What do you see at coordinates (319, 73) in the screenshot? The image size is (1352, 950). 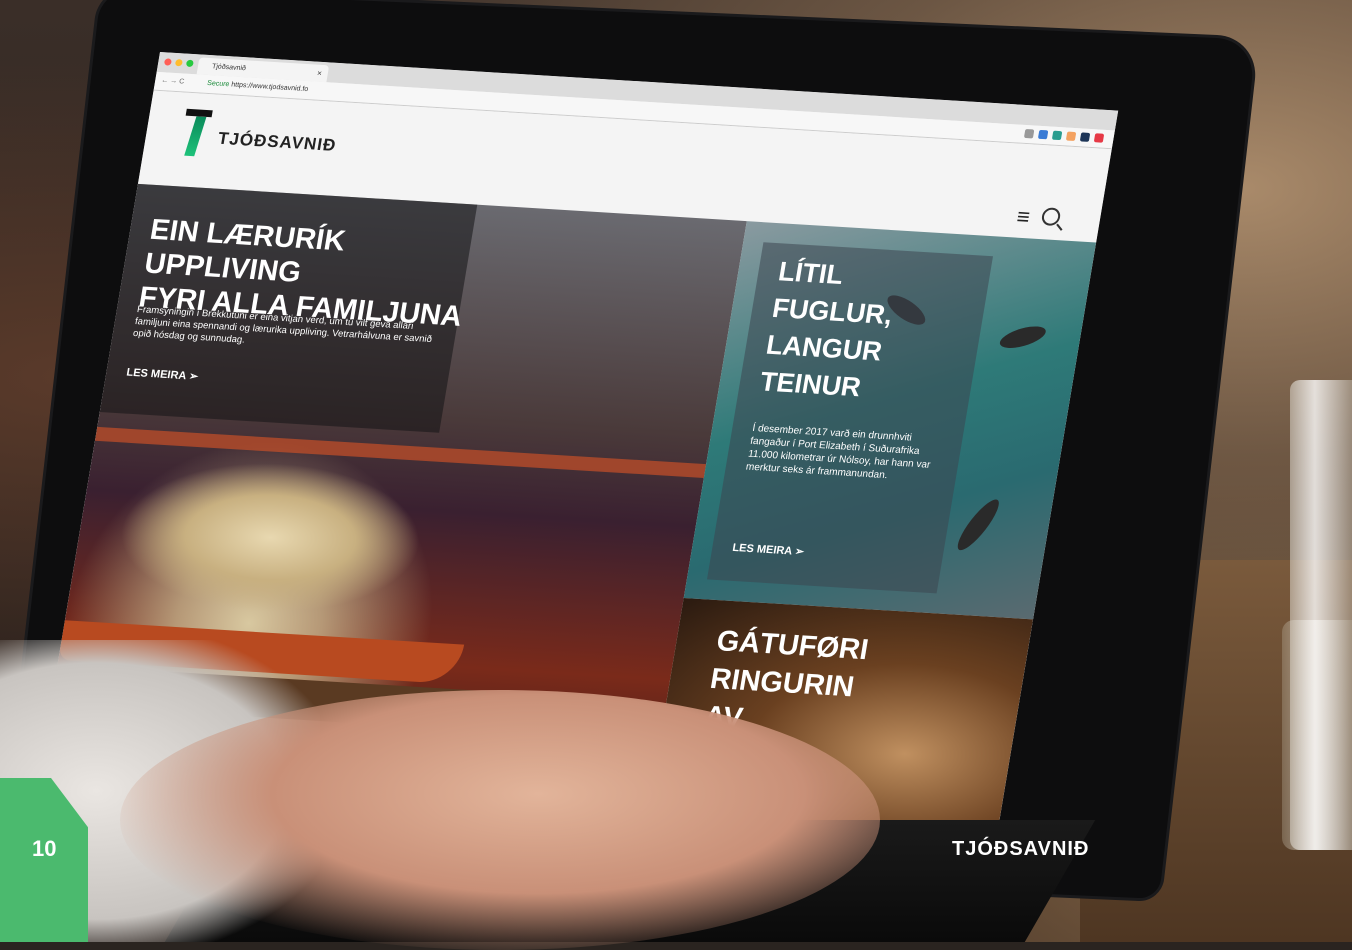 I see `tab-close-icon: ×` at bounding box center [319, 73].